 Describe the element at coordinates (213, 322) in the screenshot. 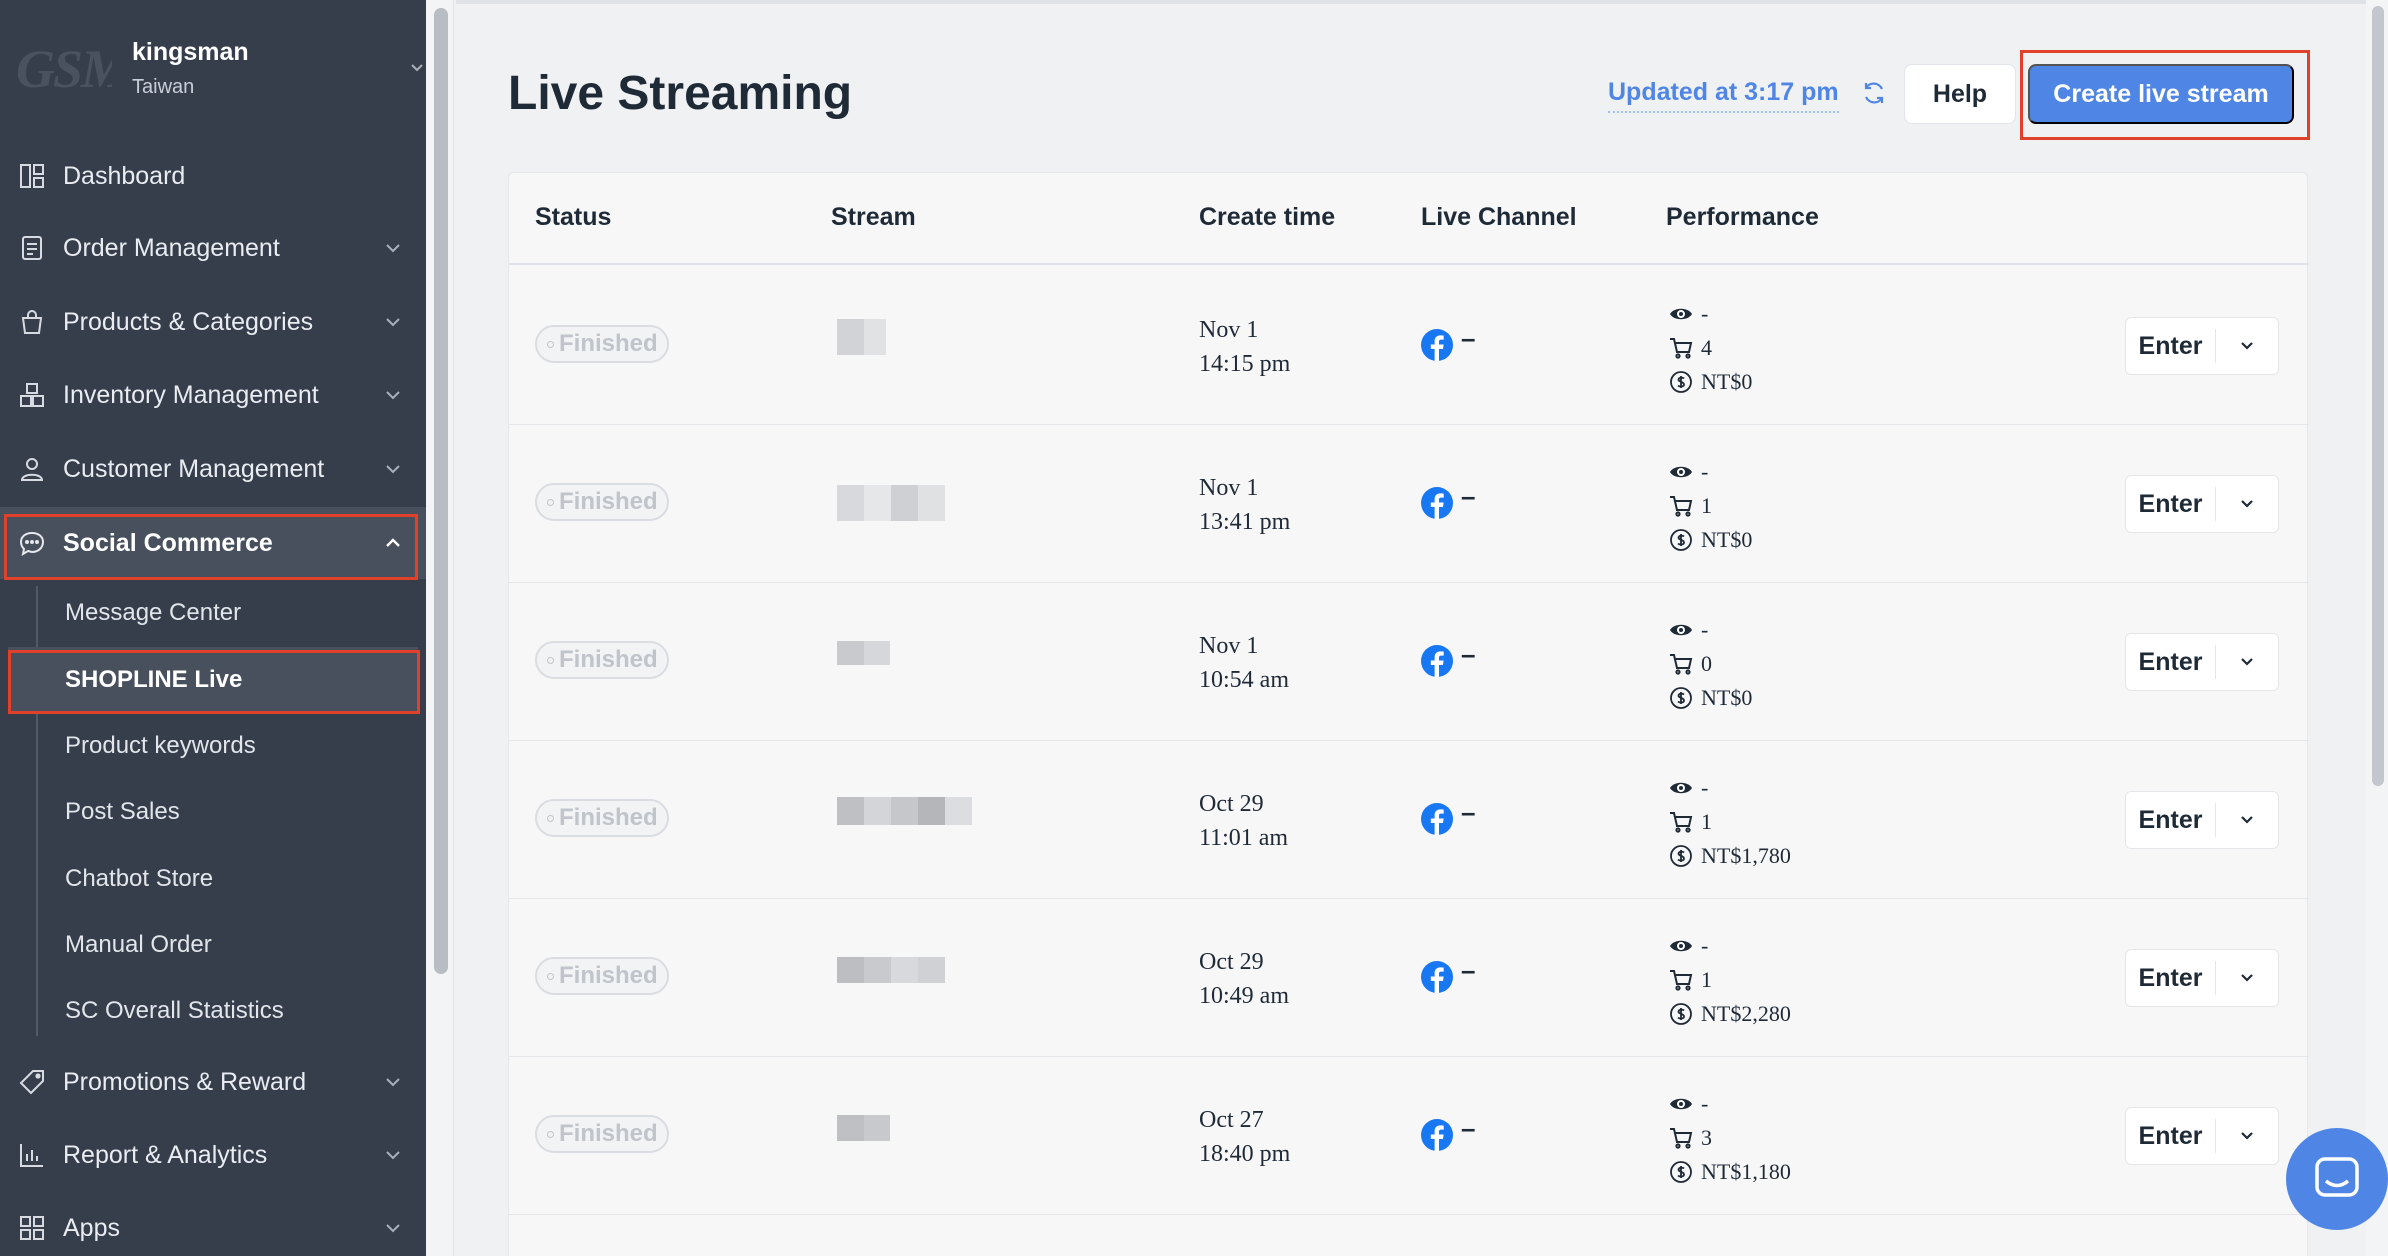

I see `sidebar-item-products-categories: Products & Categories` at that location.